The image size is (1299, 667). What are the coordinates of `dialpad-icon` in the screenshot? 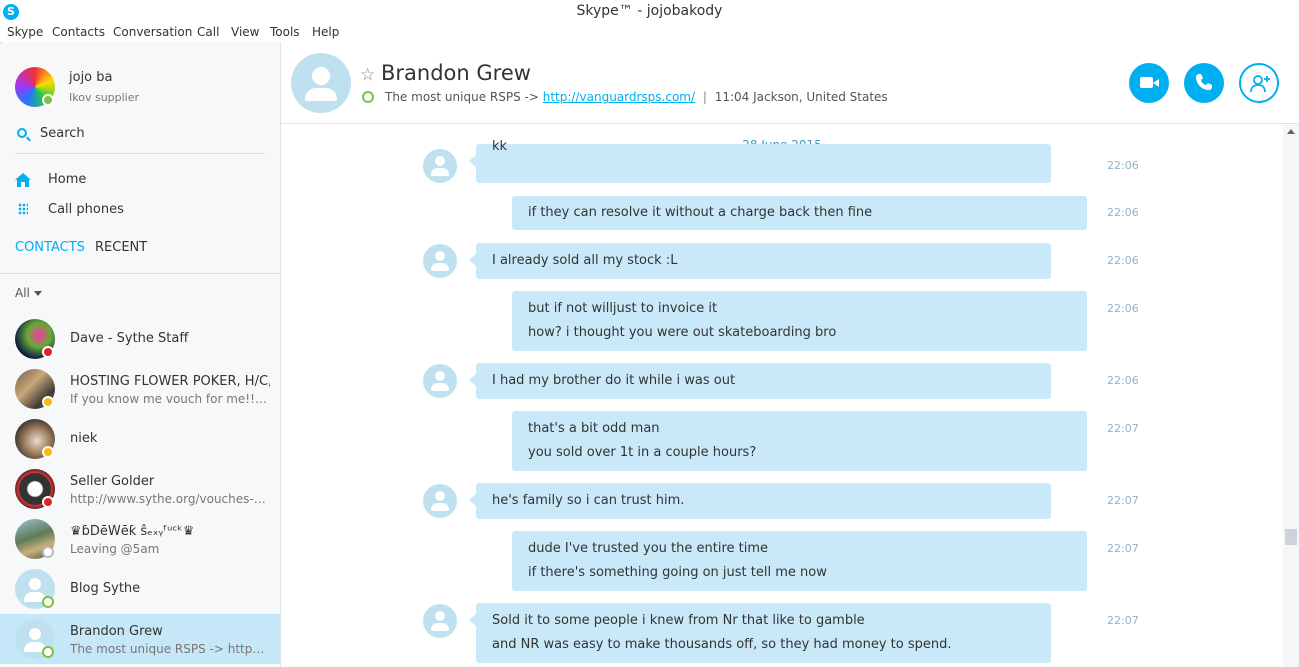 It's located at (23, 209).